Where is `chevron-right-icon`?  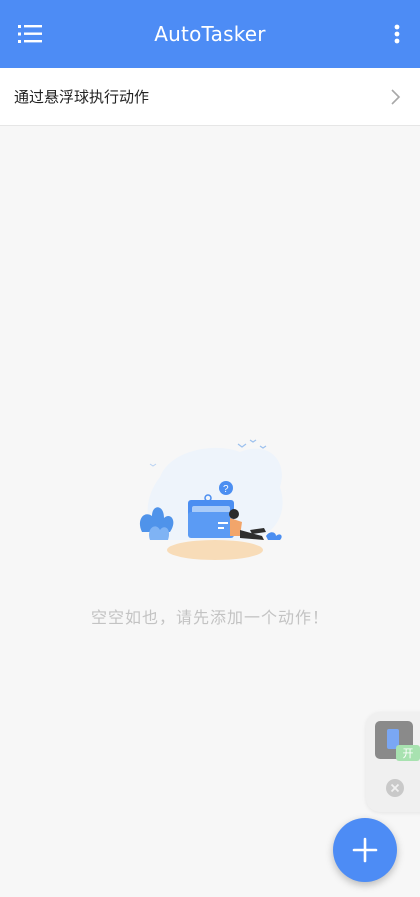 chevron-right-icon is located at coordinates (396, 97).